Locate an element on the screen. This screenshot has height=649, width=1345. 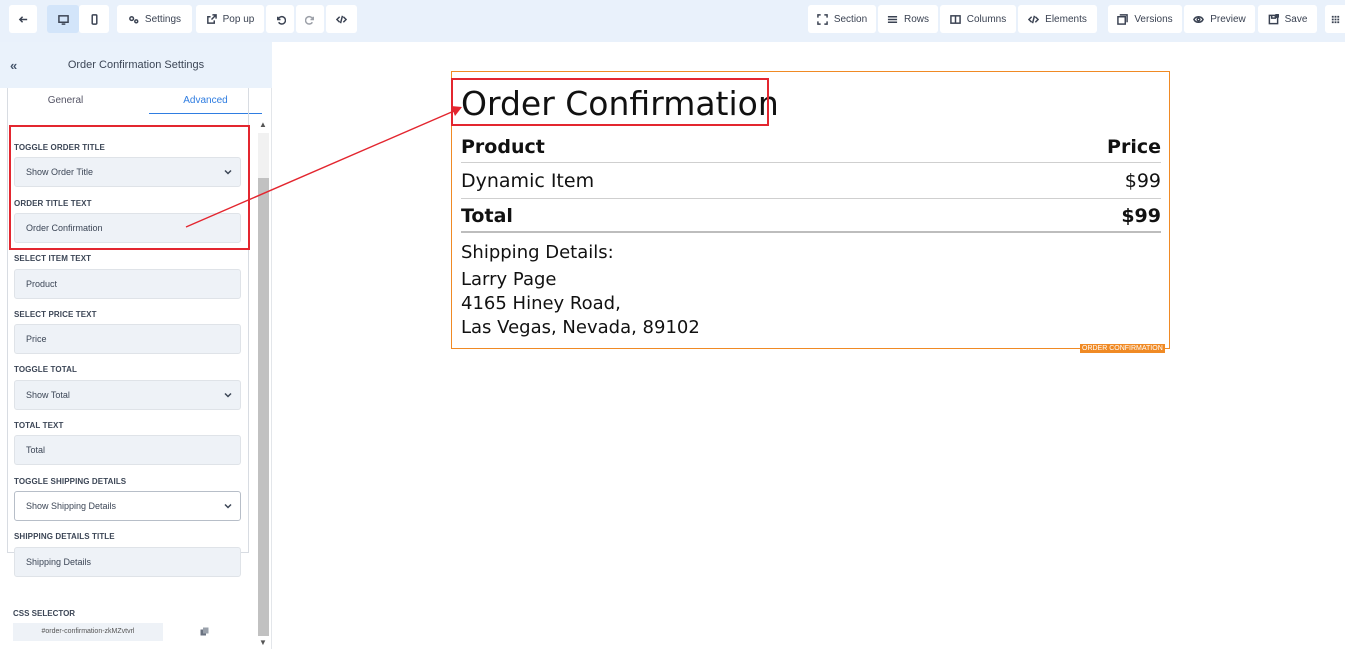
versions-button: Versions is located at coordinates (1145, 19).